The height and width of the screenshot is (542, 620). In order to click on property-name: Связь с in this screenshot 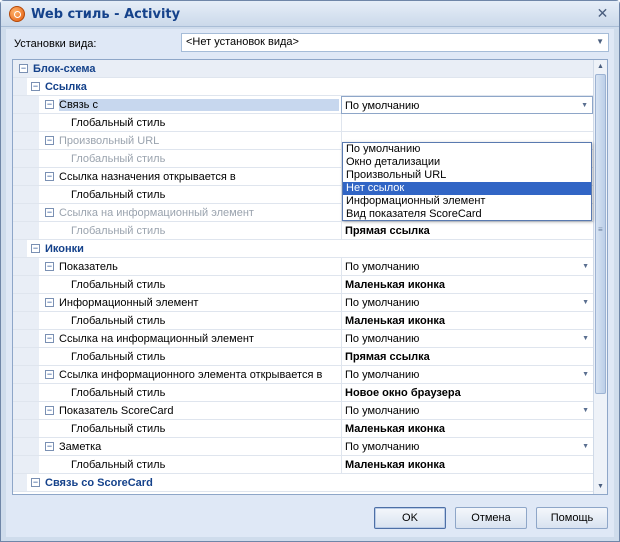, I will do `click(199, 105)`.